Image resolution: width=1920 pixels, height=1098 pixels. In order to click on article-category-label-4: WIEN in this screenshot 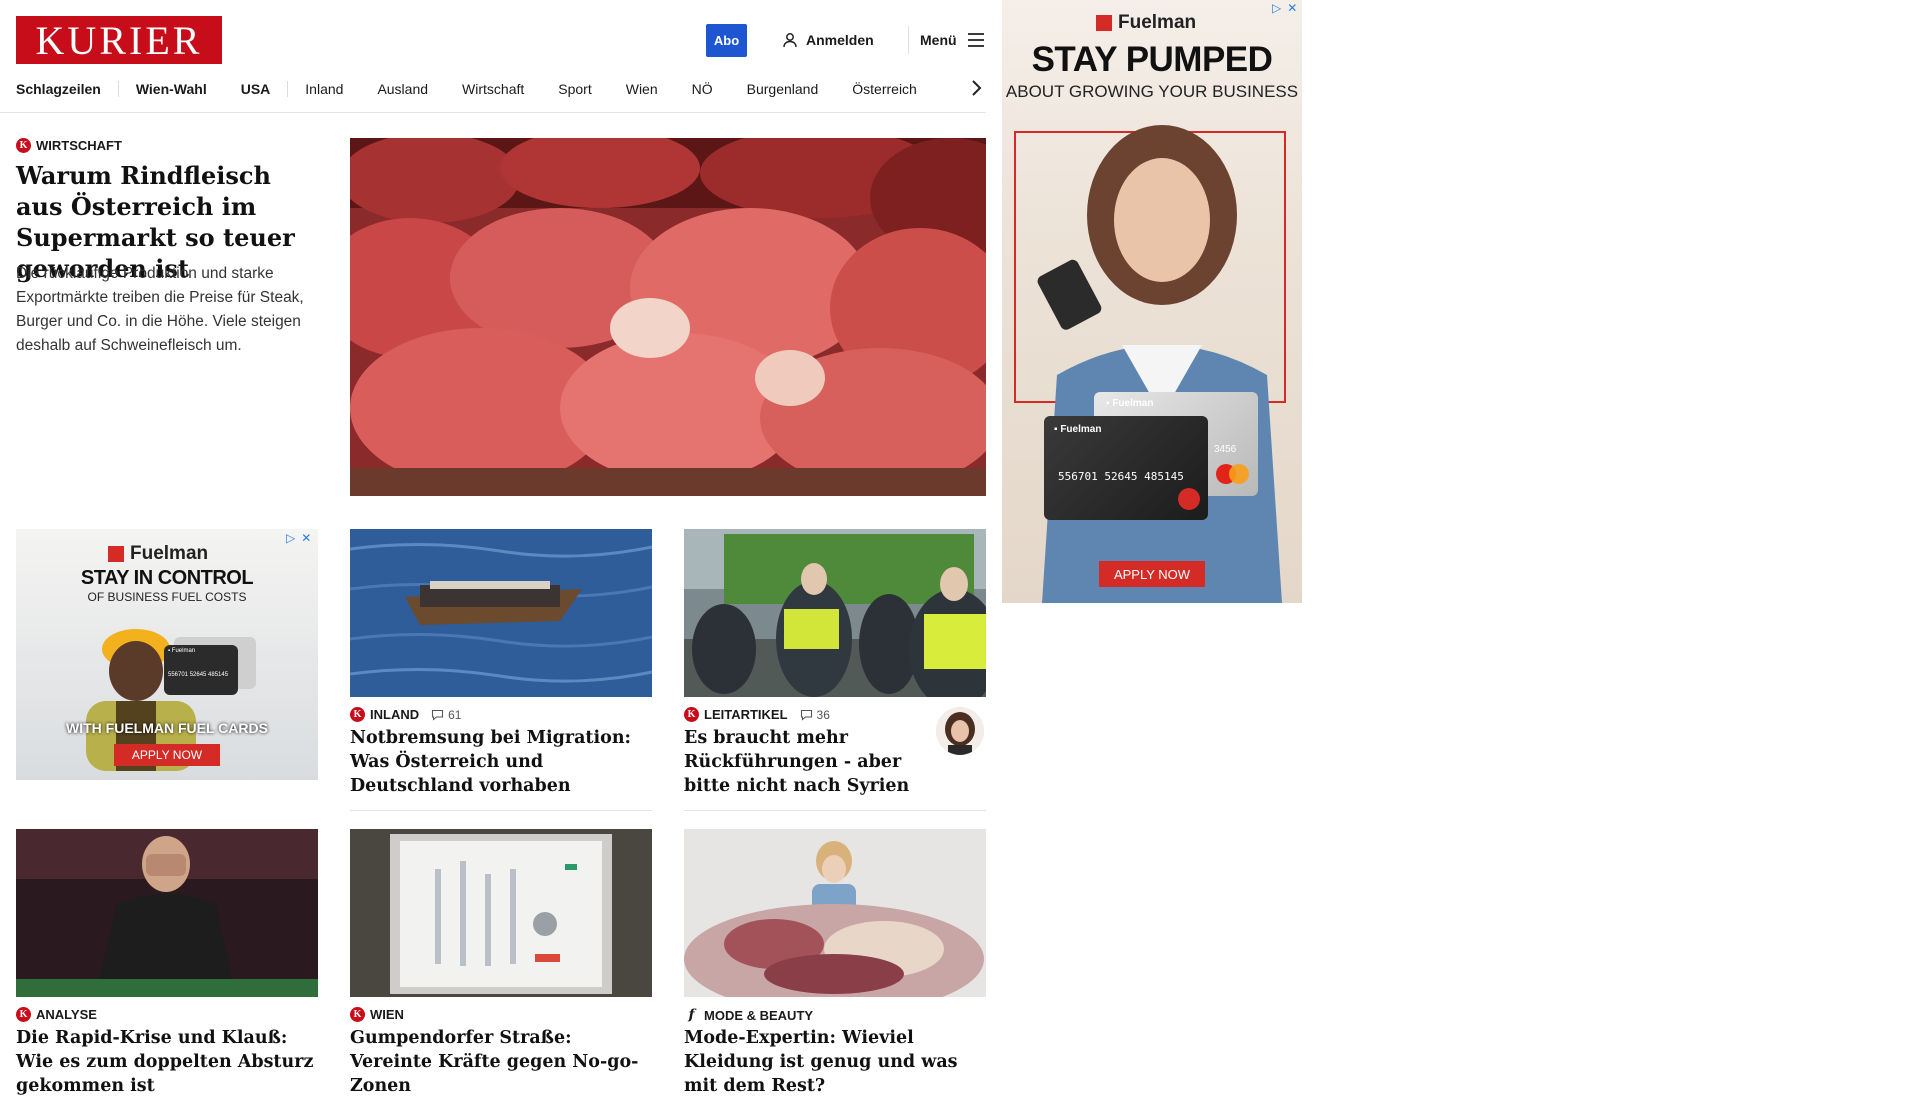, I will do `click(387, 1014)`.